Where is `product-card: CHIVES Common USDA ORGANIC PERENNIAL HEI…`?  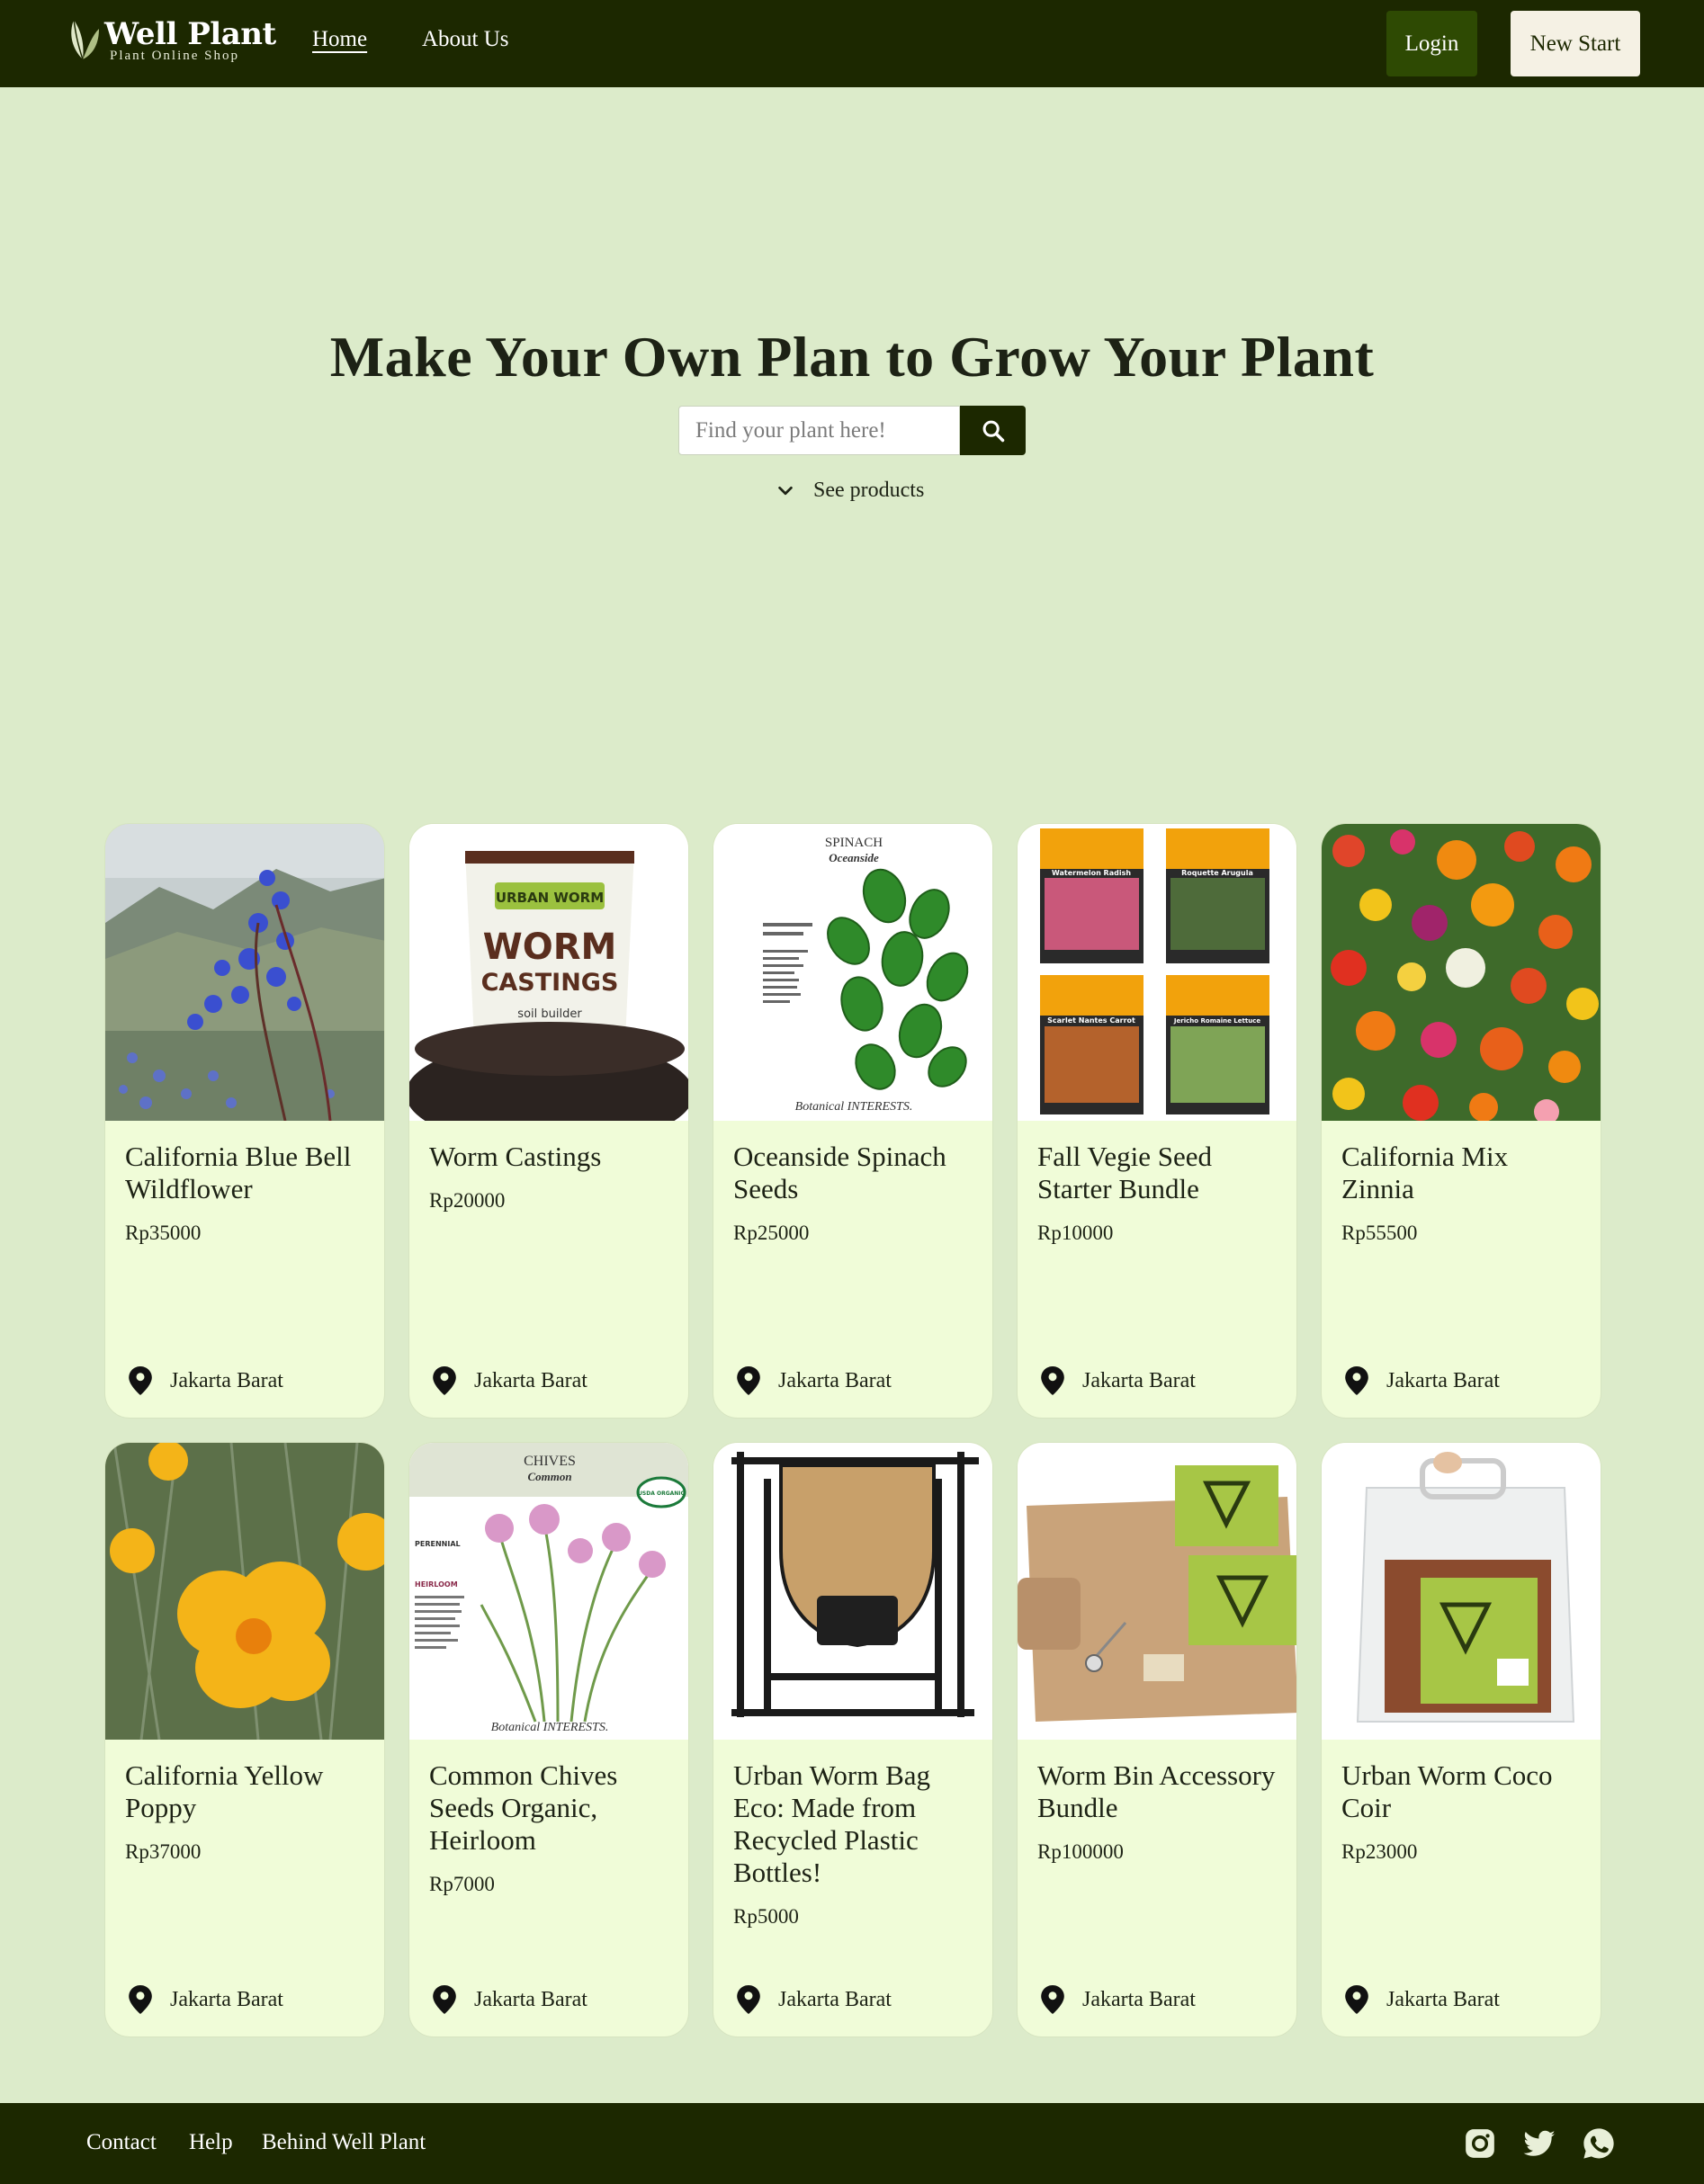 product-card: CHIVES Common USDA ORGANIC PERENNIAL HEI… is located at coordinates (549, 1740).